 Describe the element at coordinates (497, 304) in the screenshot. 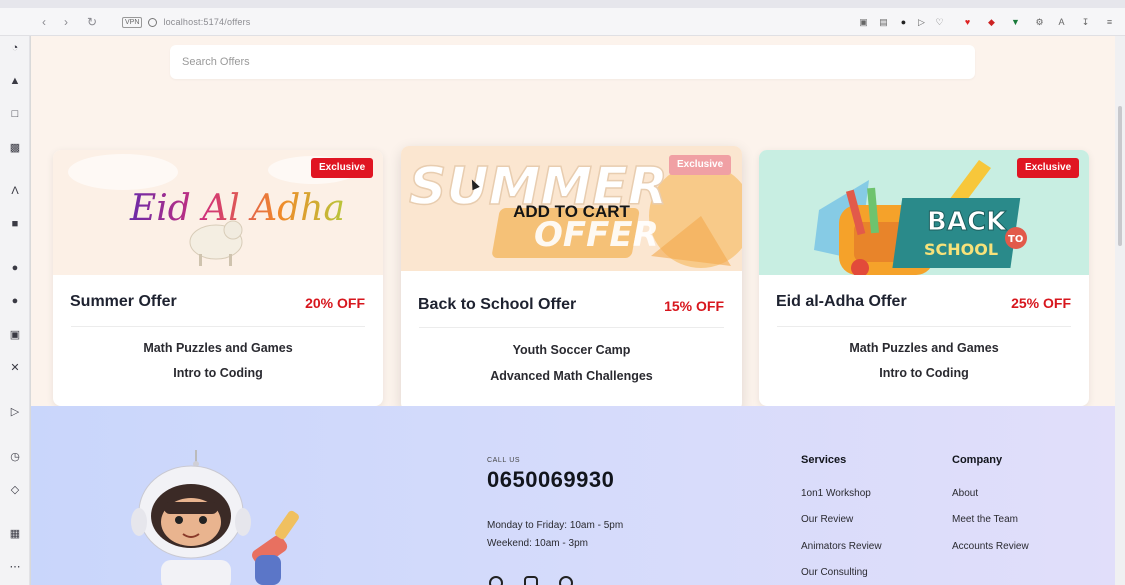

I see `offer-title: Back to School Offer` at that location.